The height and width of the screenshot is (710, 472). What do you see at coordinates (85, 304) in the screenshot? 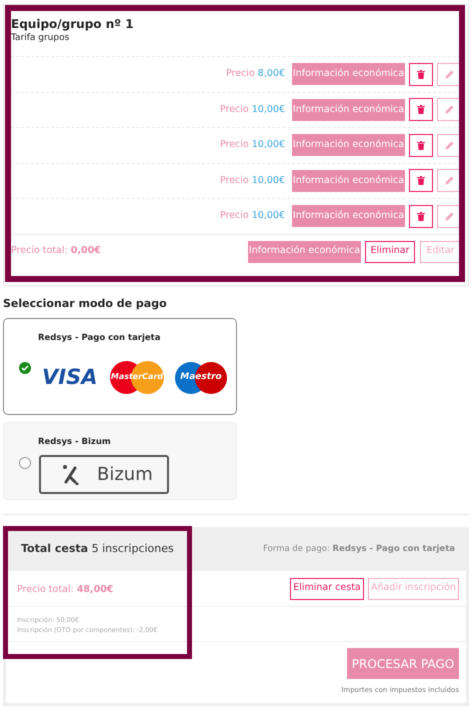
I see `section-heading: Seleccionar modo de pago` at bounding box center [85, 304].